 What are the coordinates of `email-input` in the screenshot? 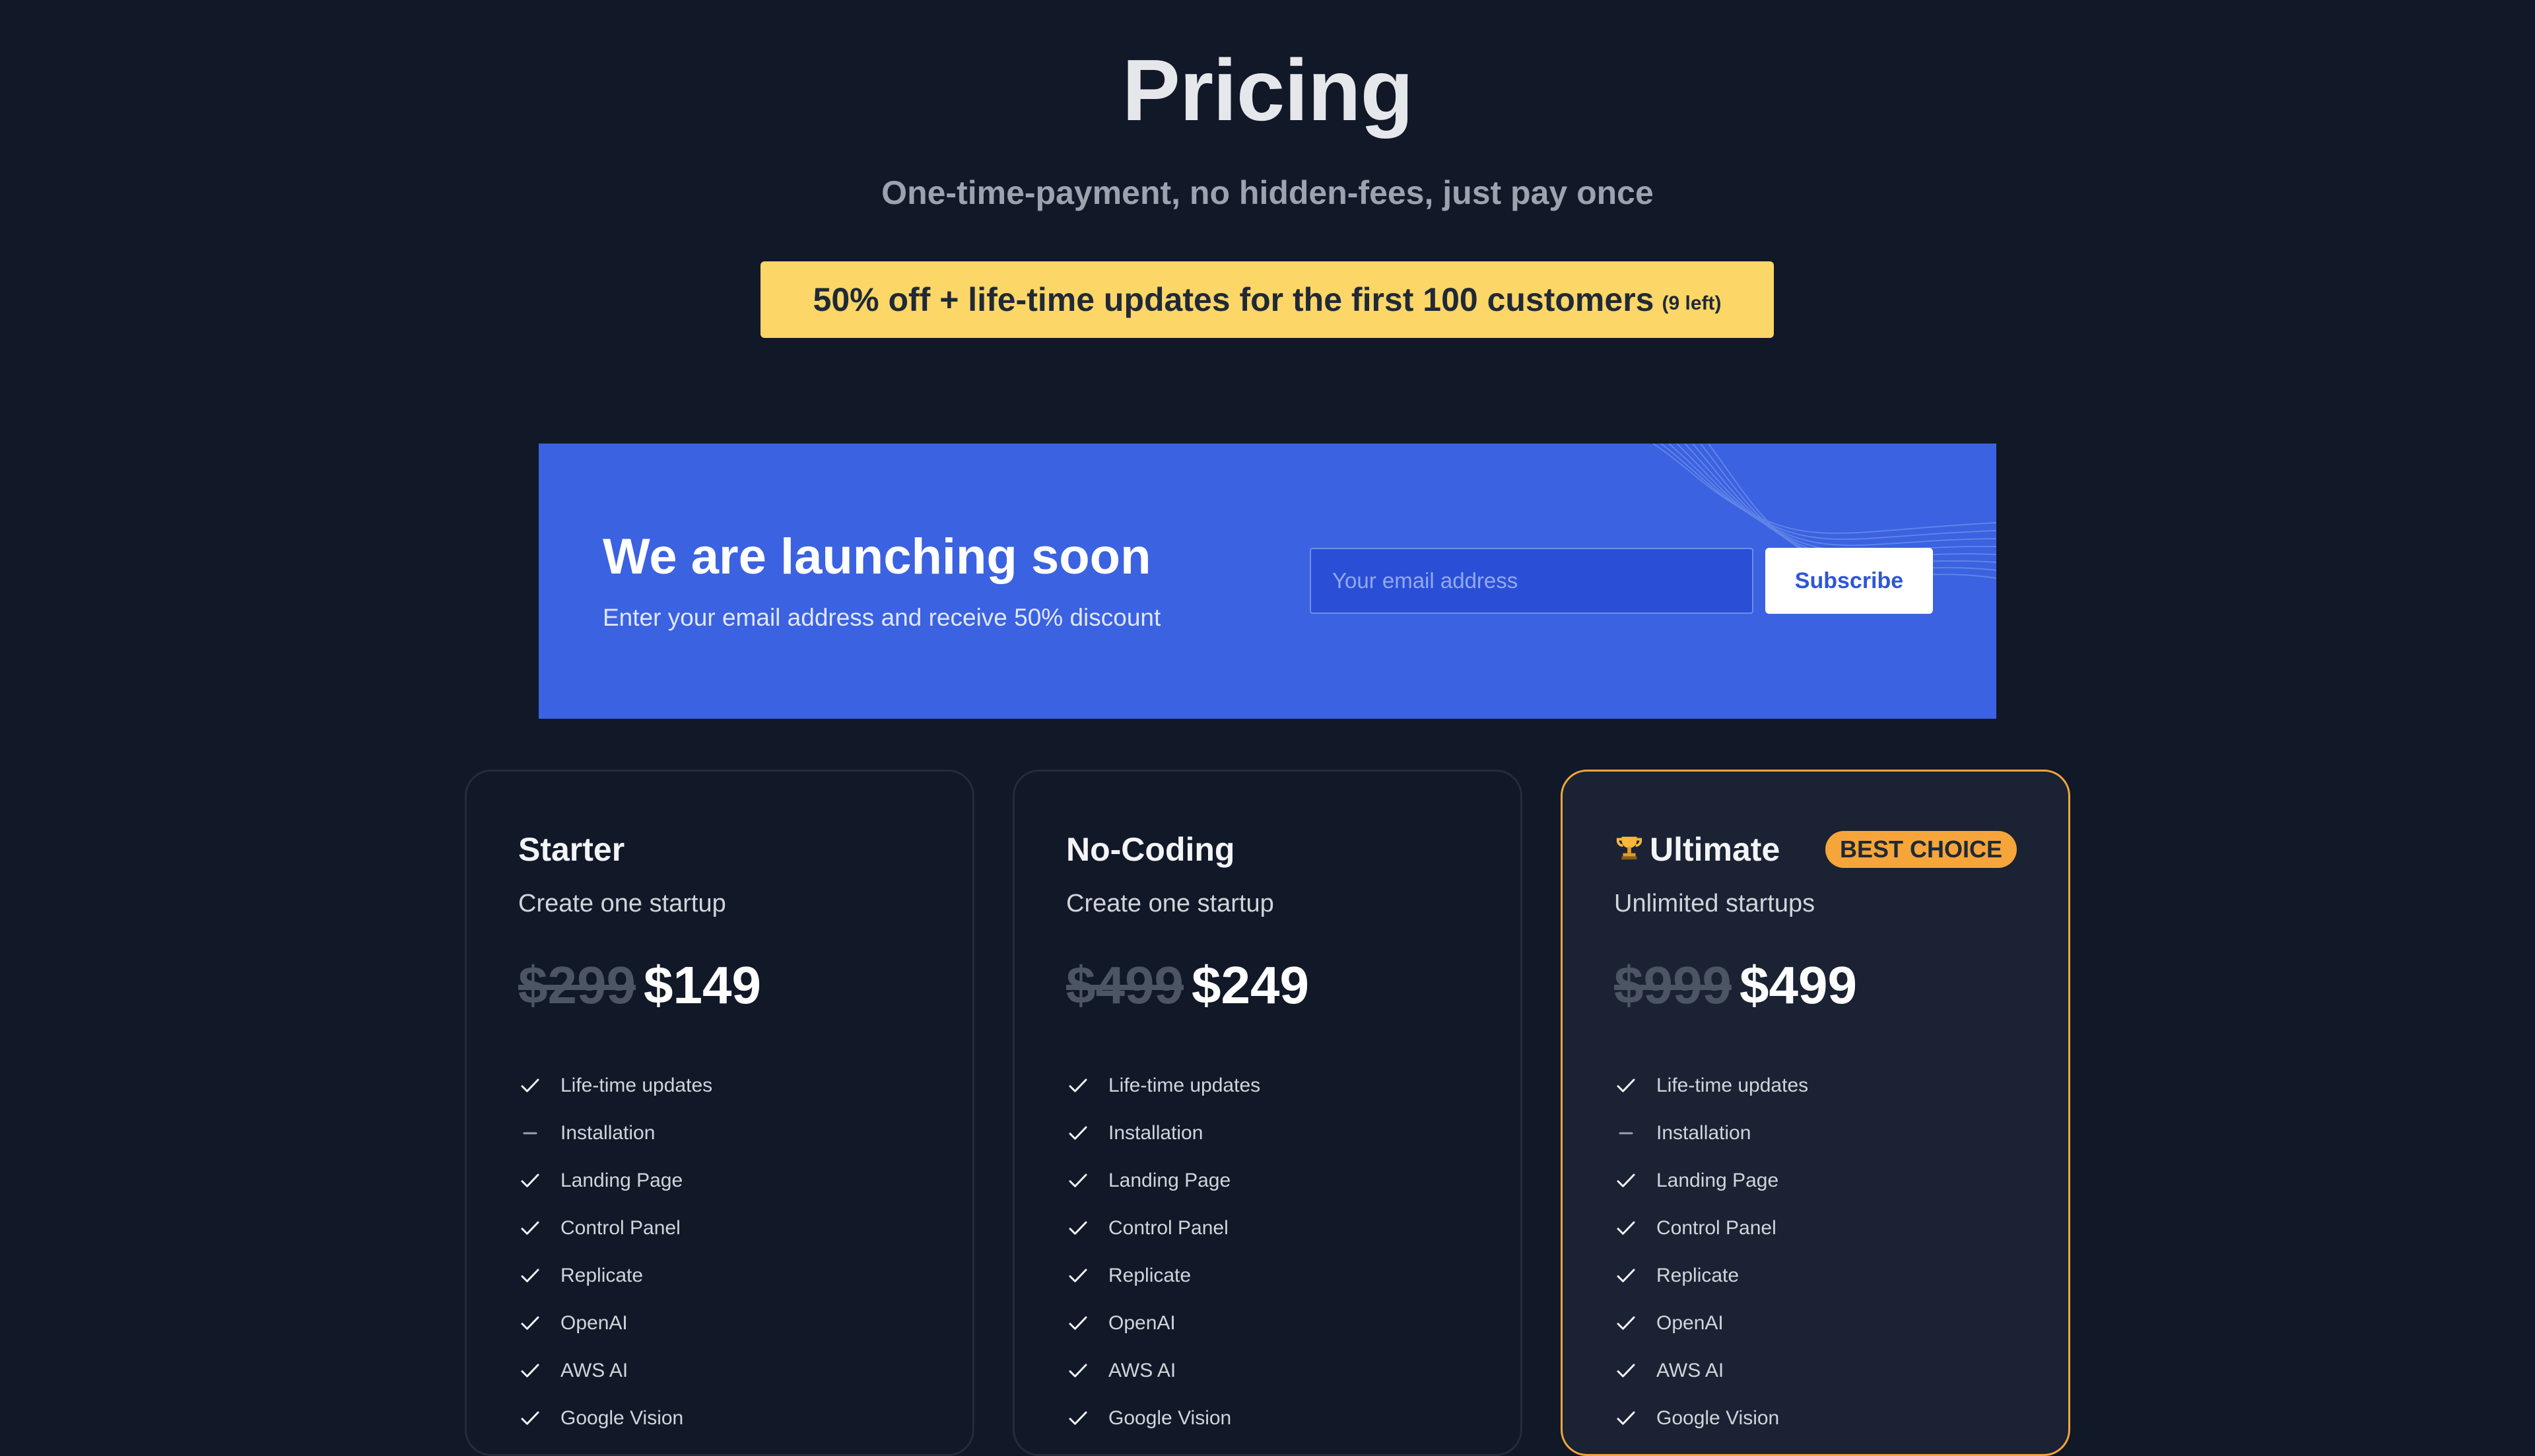 It's located at (1531, 581).